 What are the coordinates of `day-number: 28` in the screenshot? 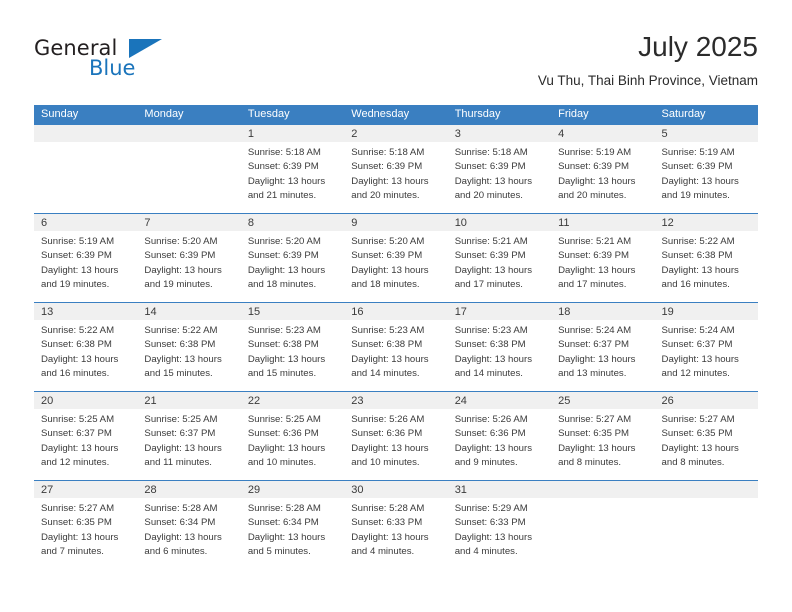 It's located at (188, 489).